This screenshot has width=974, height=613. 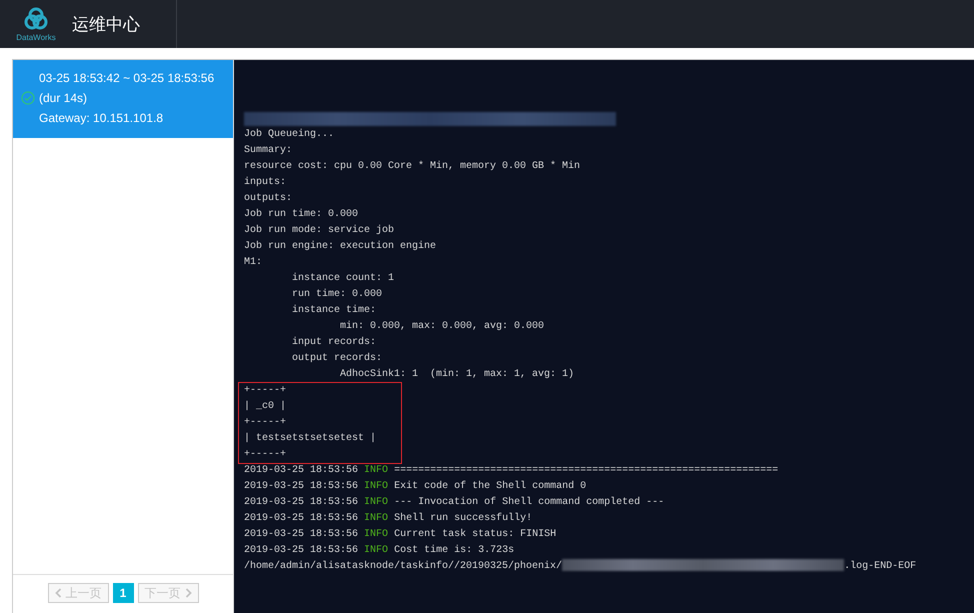 What do you see at coordinates (63, 98) in the screenshot?
I see `run-duration: (dur 14s)` at bounding box center [63, 98].